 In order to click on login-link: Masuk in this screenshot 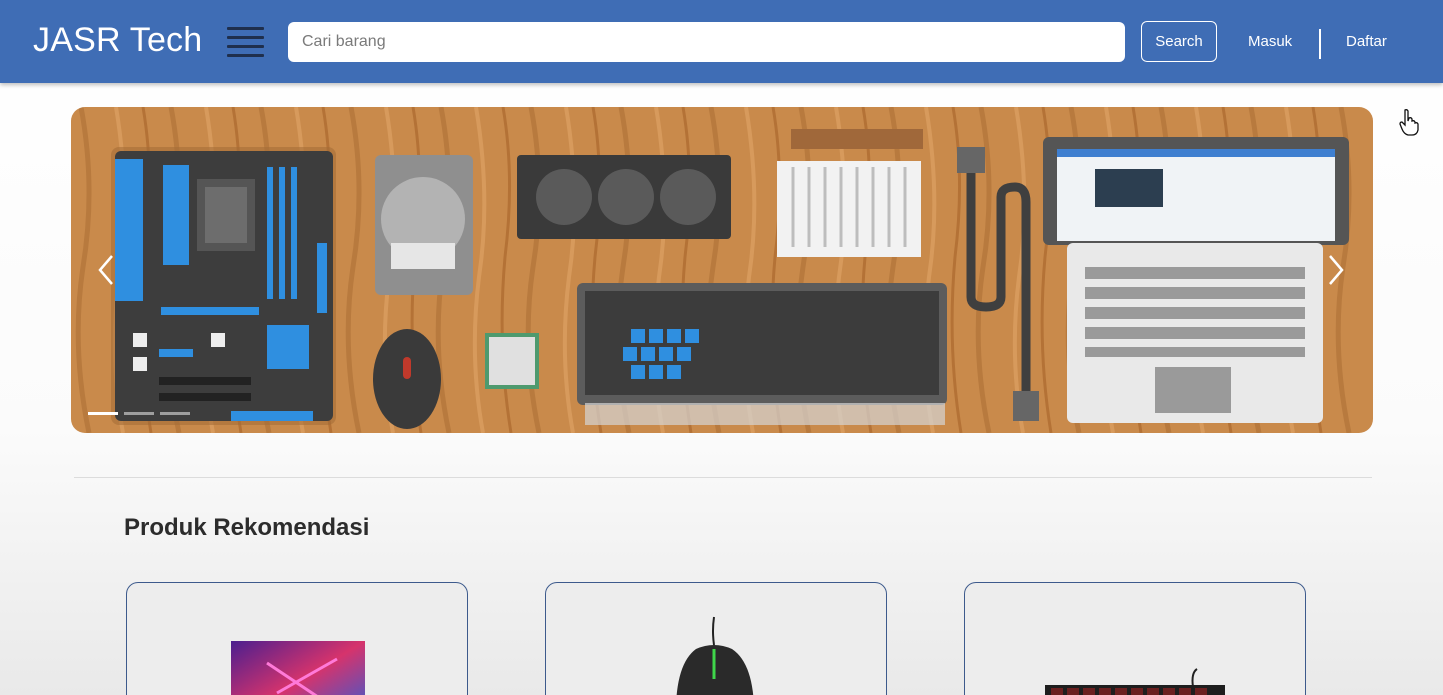, I will do `click(1270, 41)`.